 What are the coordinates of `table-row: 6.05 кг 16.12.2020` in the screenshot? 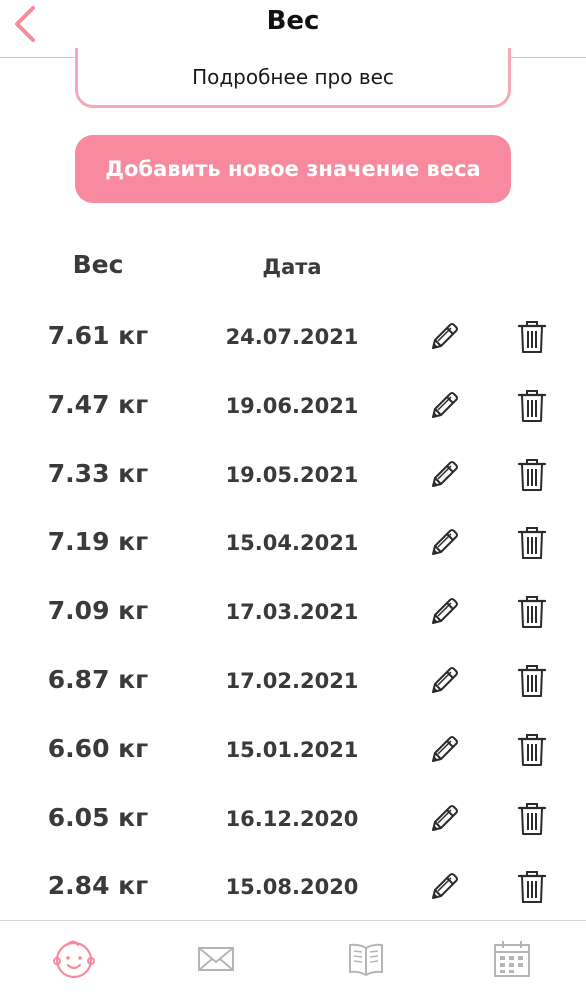 It's located at (293, 819).